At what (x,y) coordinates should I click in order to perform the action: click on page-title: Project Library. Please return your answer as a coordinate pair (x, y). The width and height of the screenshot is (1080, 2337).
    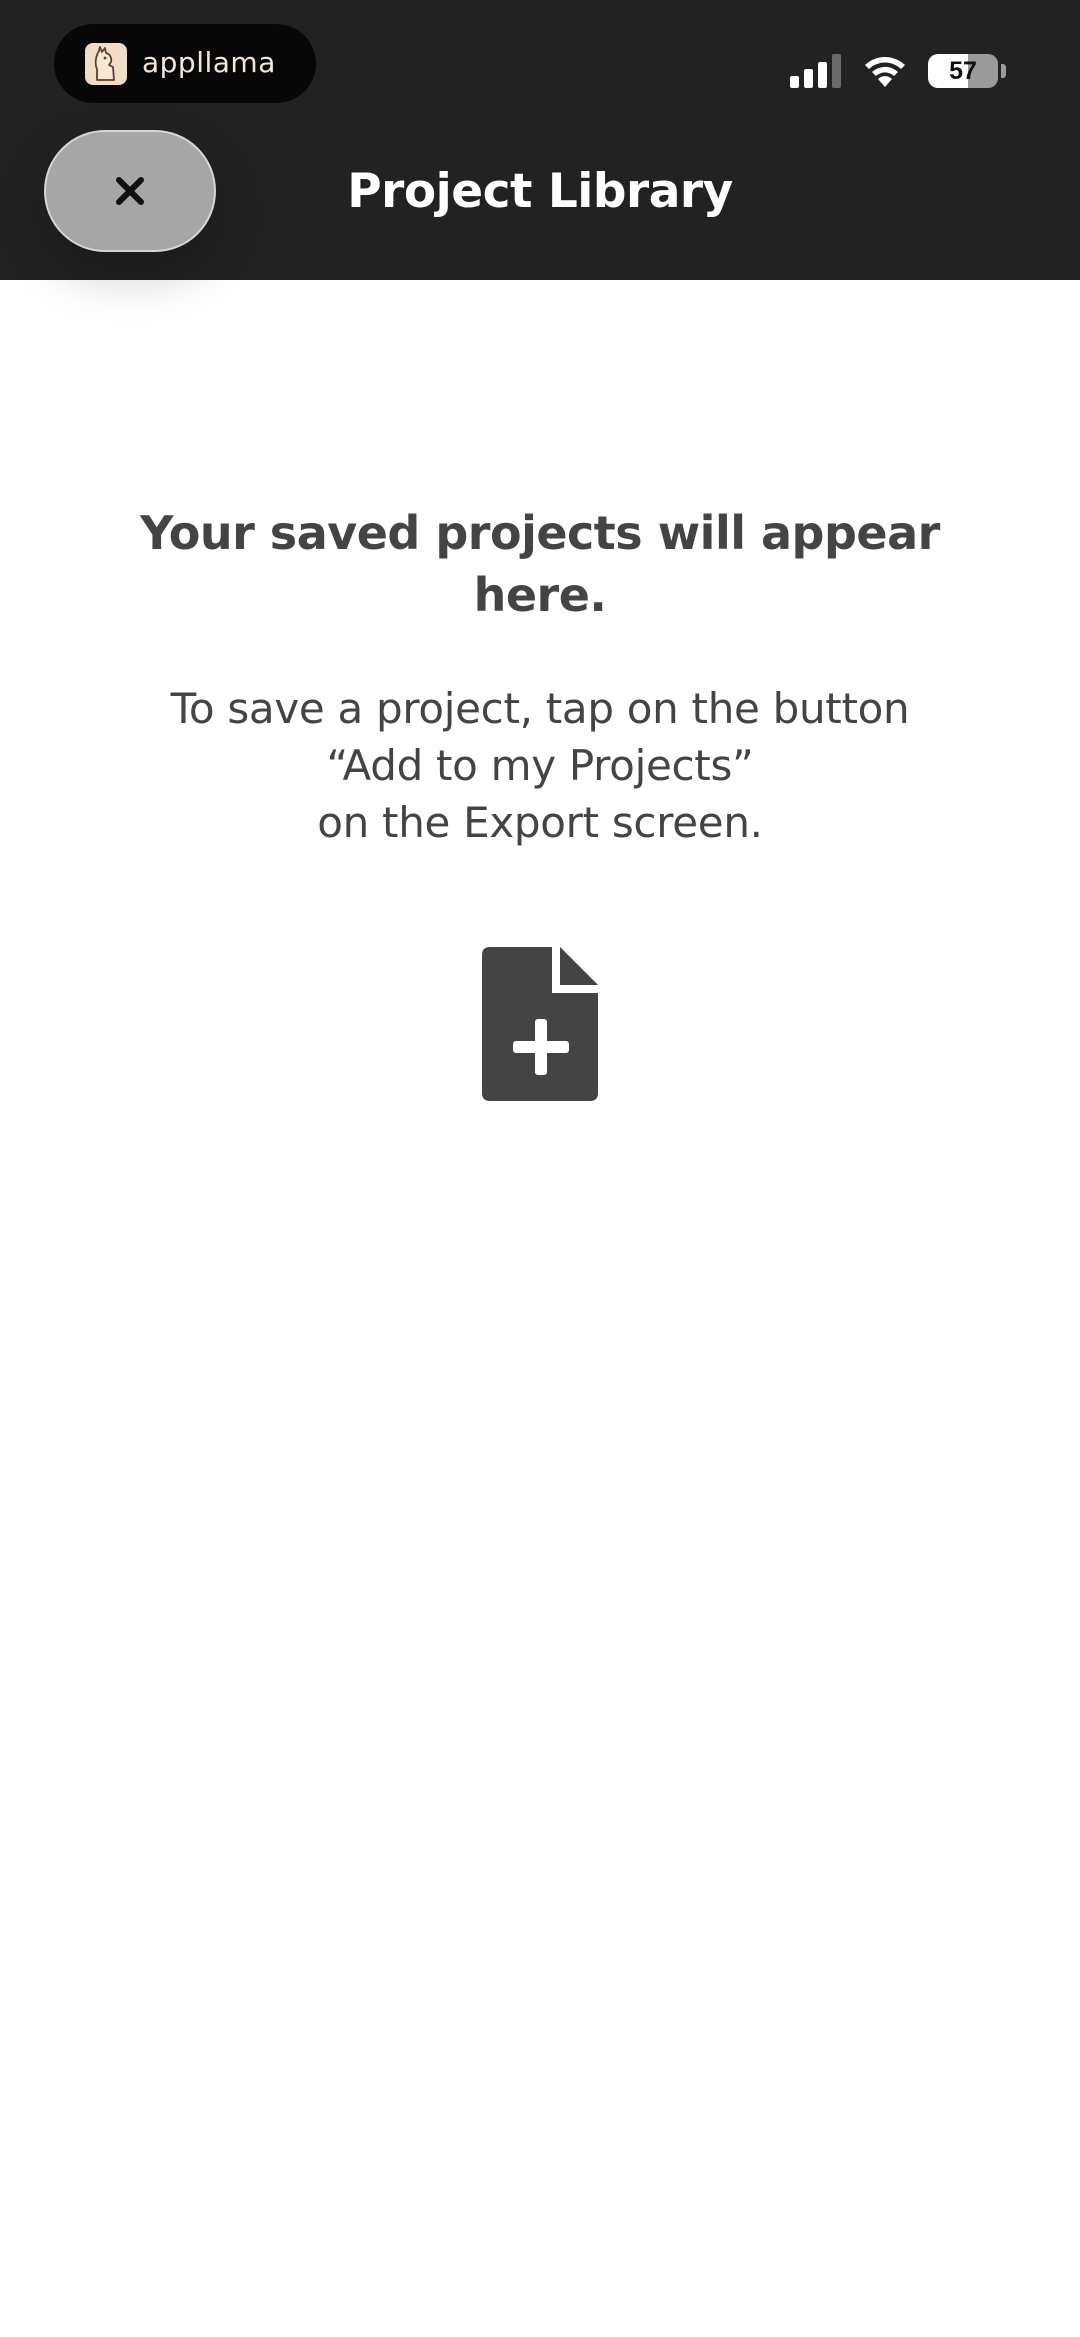
    Looking at the image, I should click on (540, 191).